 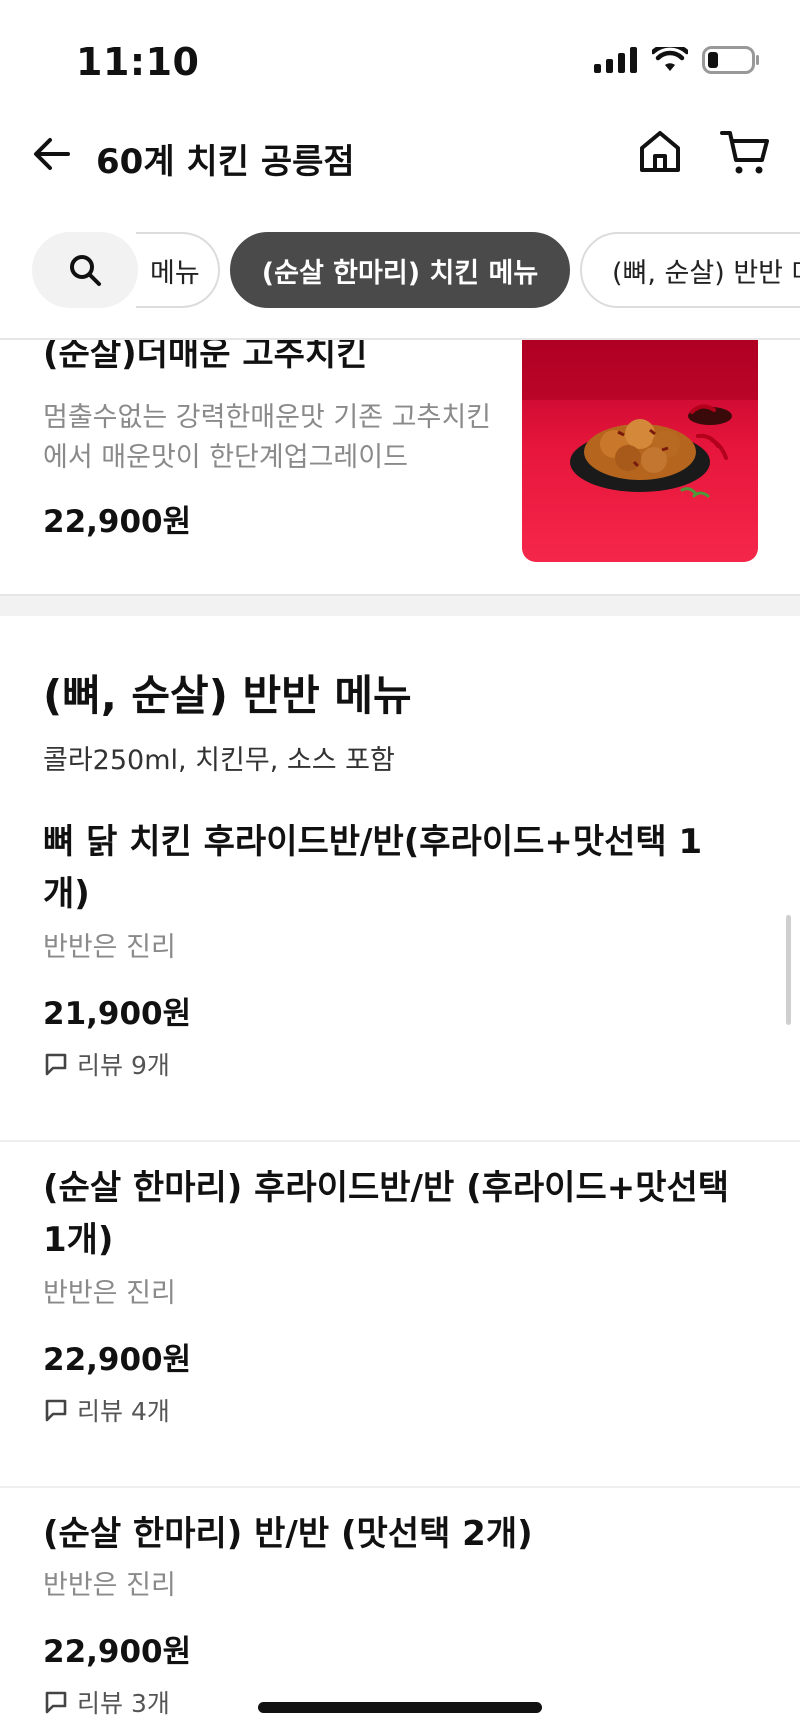 I want to click on menu-item-description-line: 에서 매운맛이 한단계업그레이드, so click(x=225, y=457).